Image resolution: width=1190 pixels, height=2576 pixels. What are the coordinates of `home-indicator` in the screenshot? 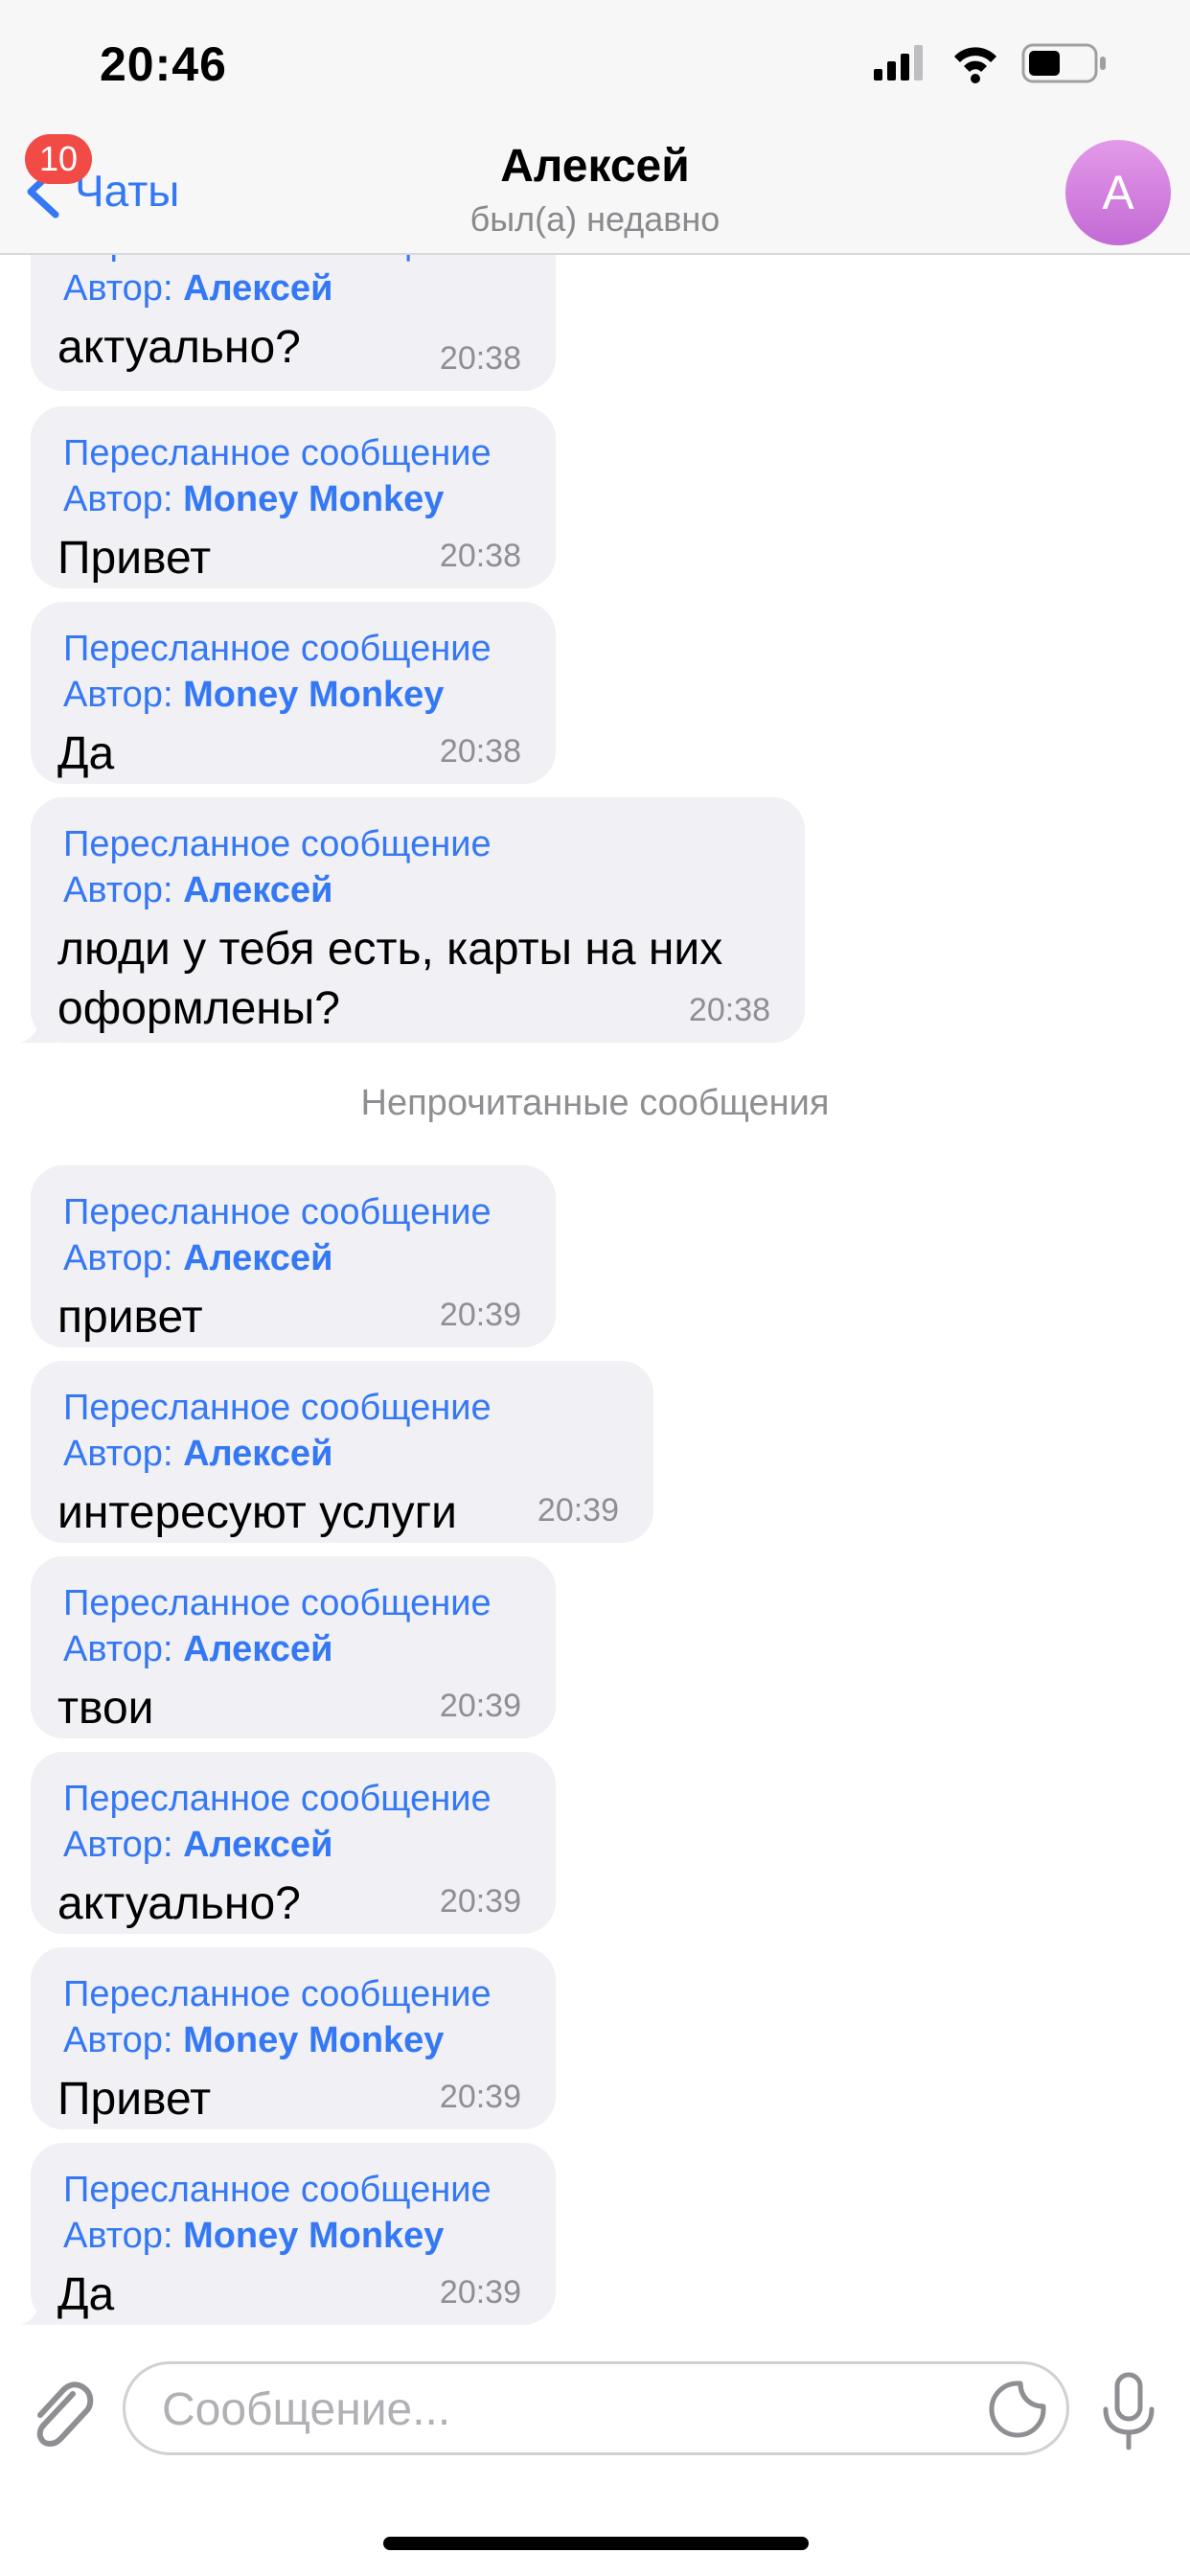 It's located at (596, 2543).